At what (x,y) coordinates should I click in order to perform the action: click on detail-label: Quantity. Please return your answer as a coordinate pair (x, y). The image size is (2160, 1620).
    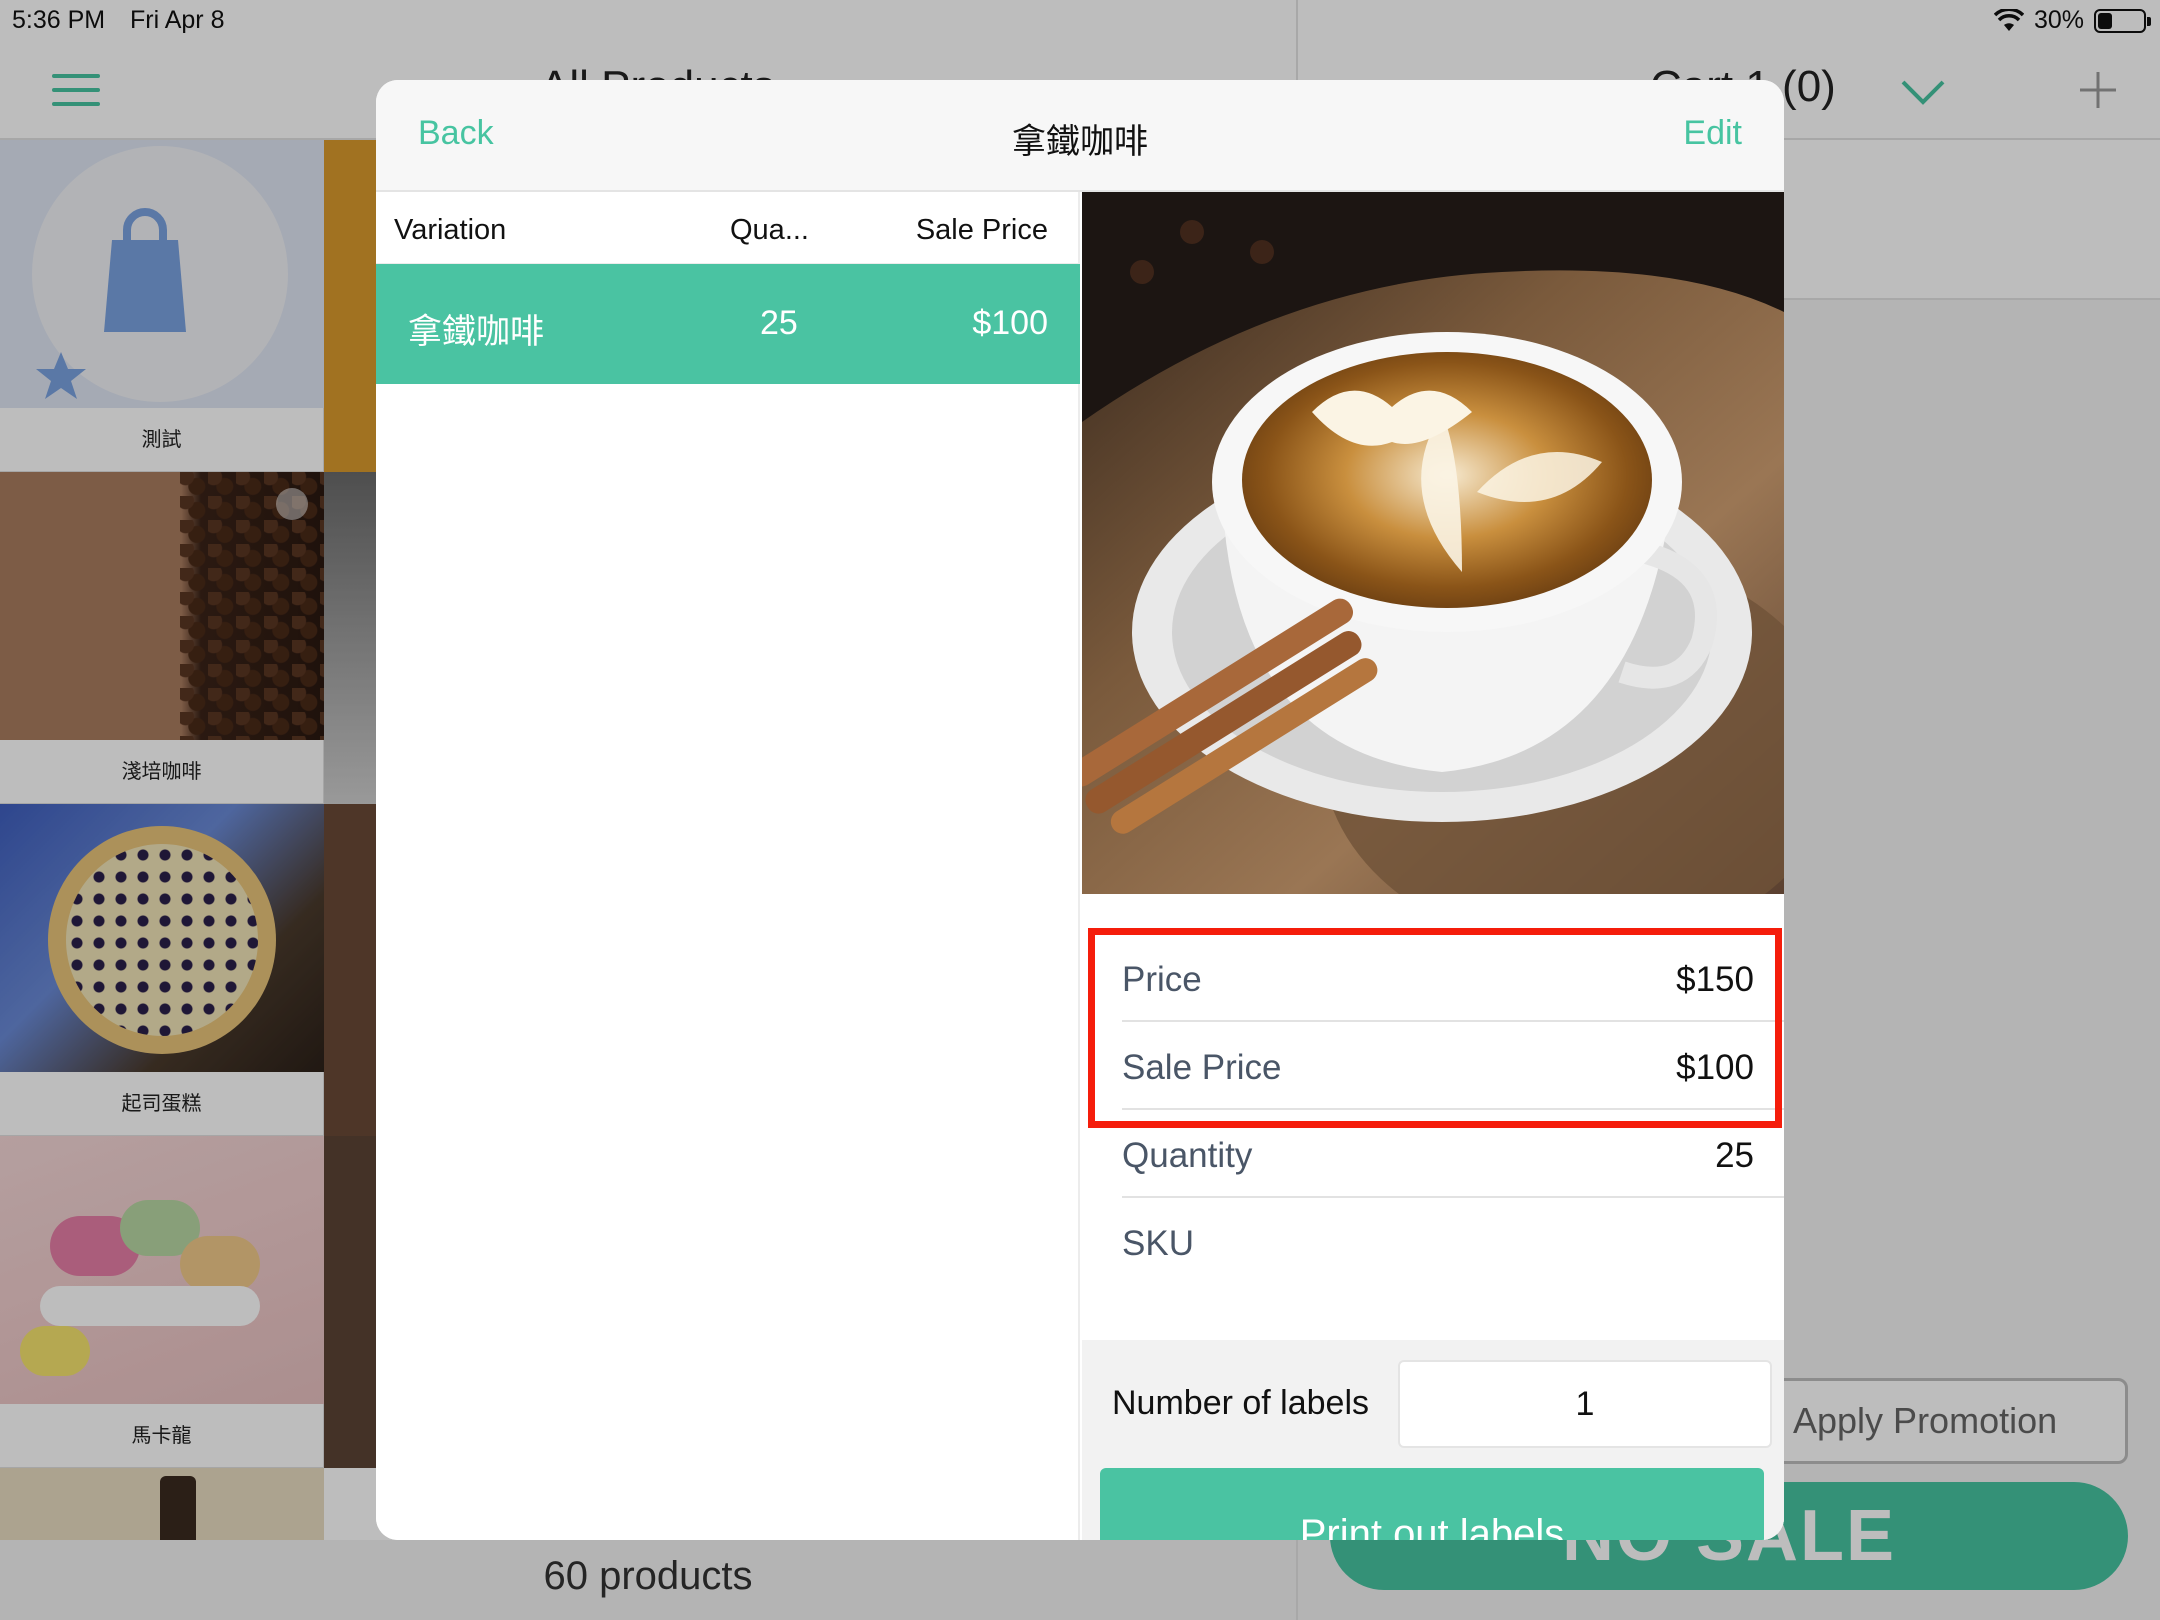
    Looking at the image, I should click on (1187, 1155).